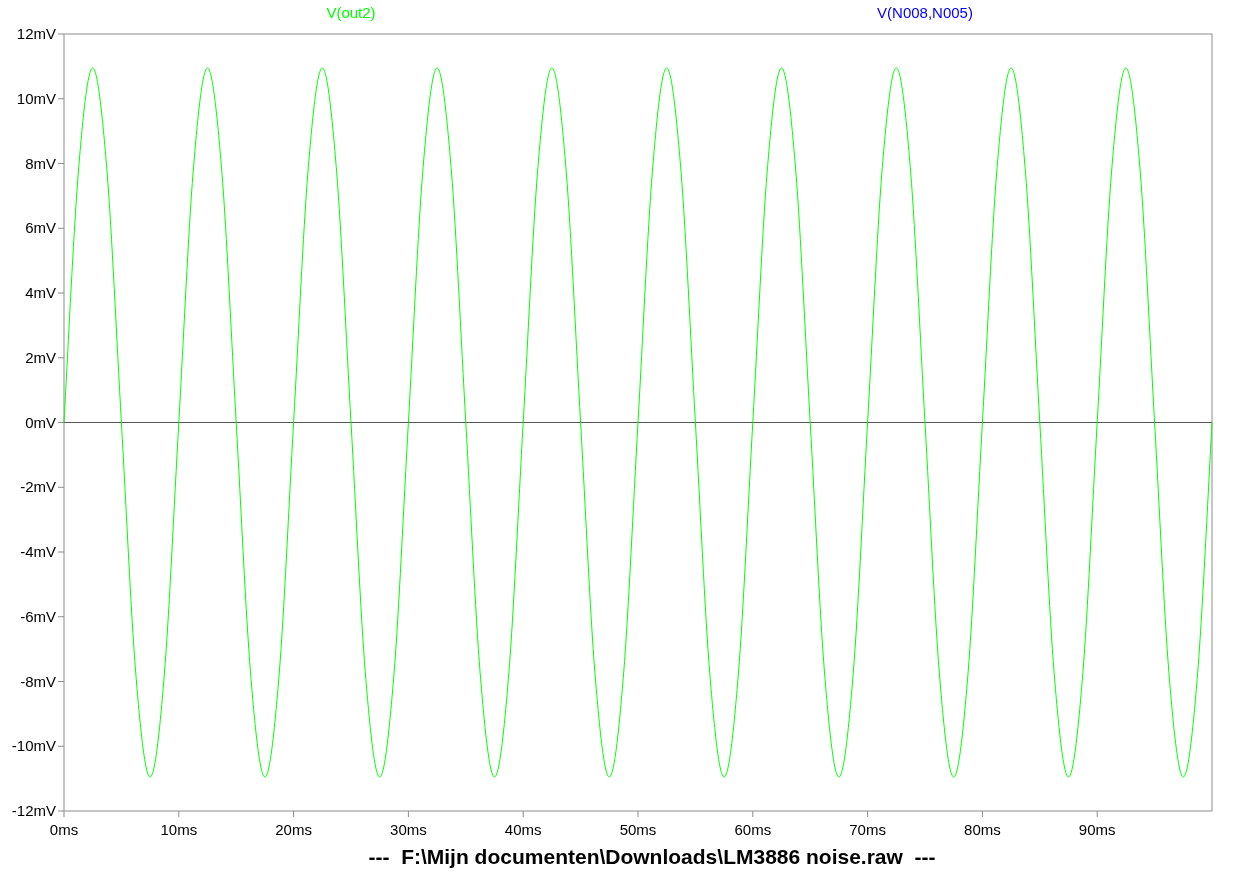  I want to click on x-tick-label: 40ms, so click(523, 829).